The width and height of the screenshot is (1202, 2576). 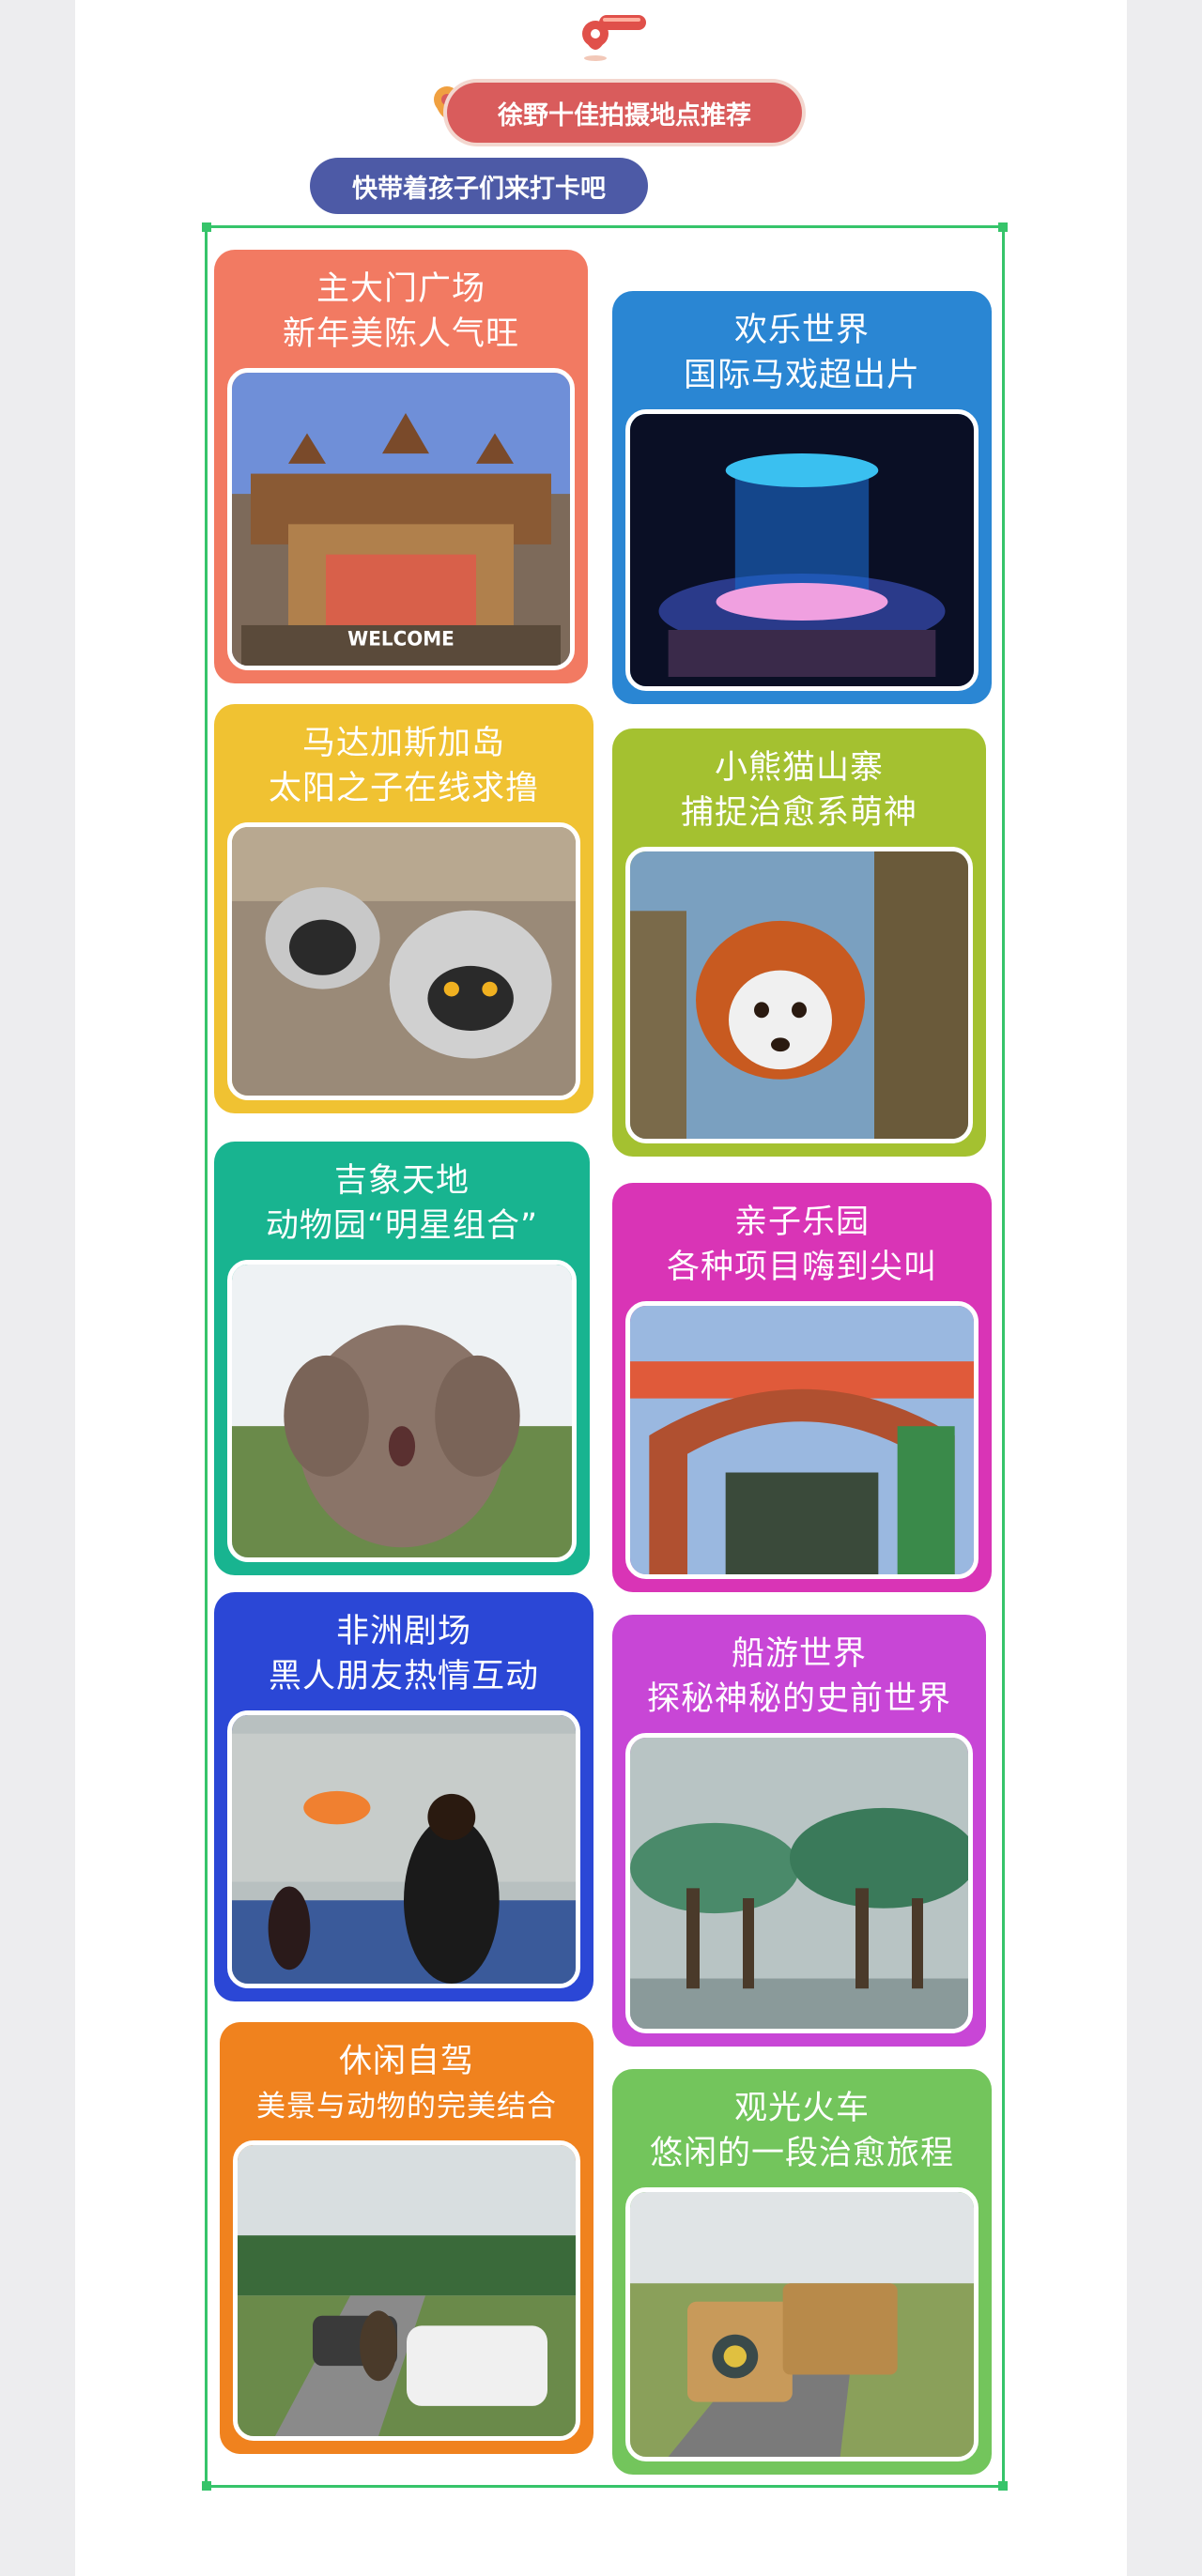 What do you see at coordinates (799, 1883) in the screenshot?
I see `boat-world-photo` at bounding box center [799, 1883].